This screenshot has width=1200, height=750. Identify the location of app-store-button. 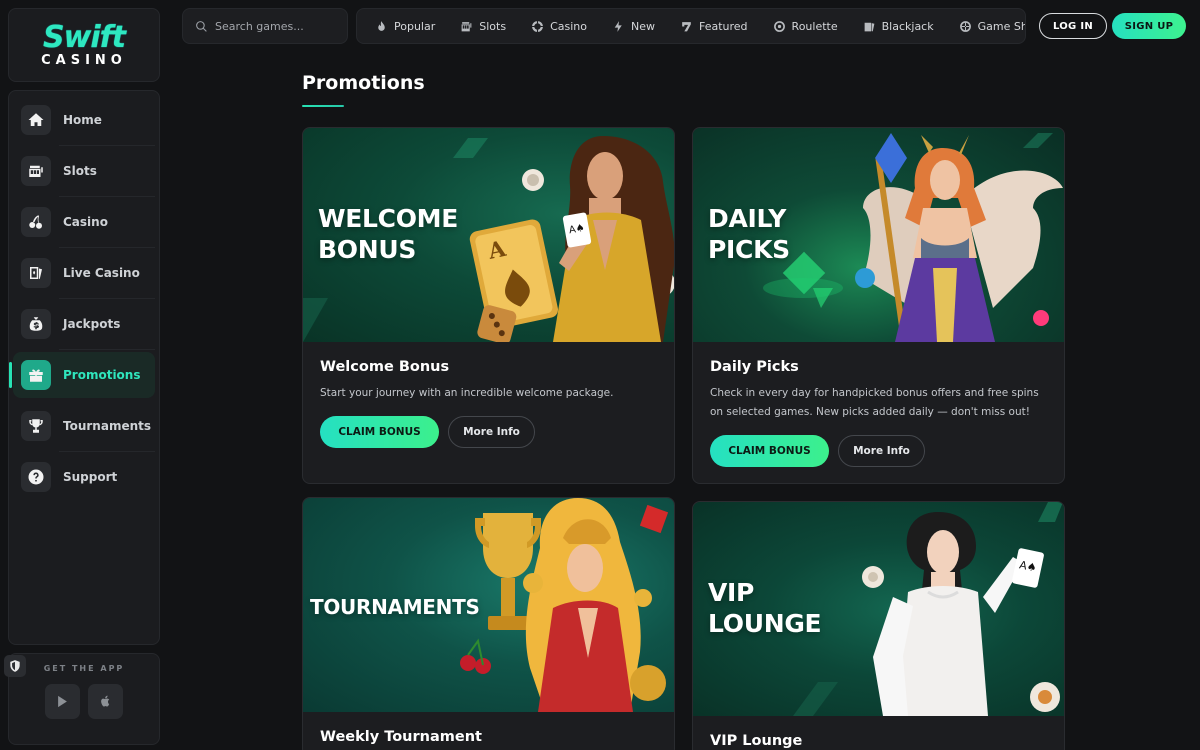
(105, 701).